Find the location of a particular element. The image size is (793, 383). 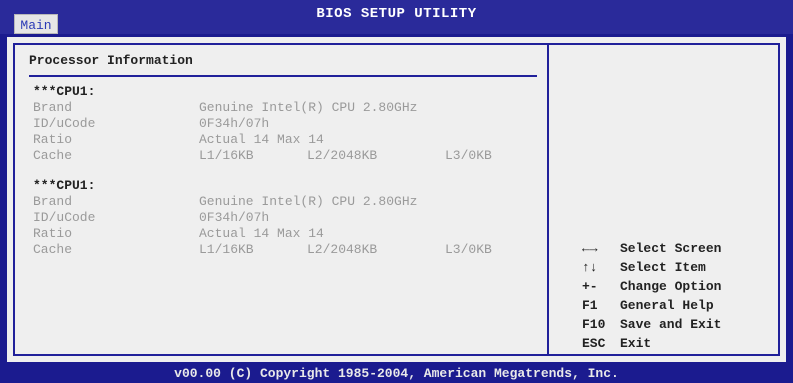

help-desc: Change Option is located at coordinates (671, 286).